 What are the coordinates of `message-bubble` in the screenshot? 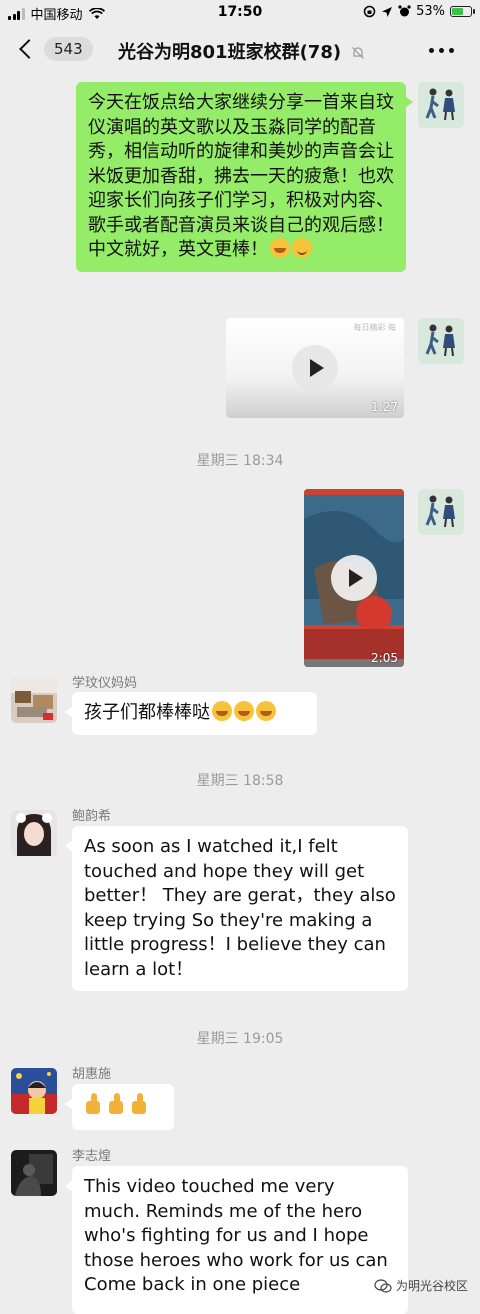 It's located at (119, 1107).